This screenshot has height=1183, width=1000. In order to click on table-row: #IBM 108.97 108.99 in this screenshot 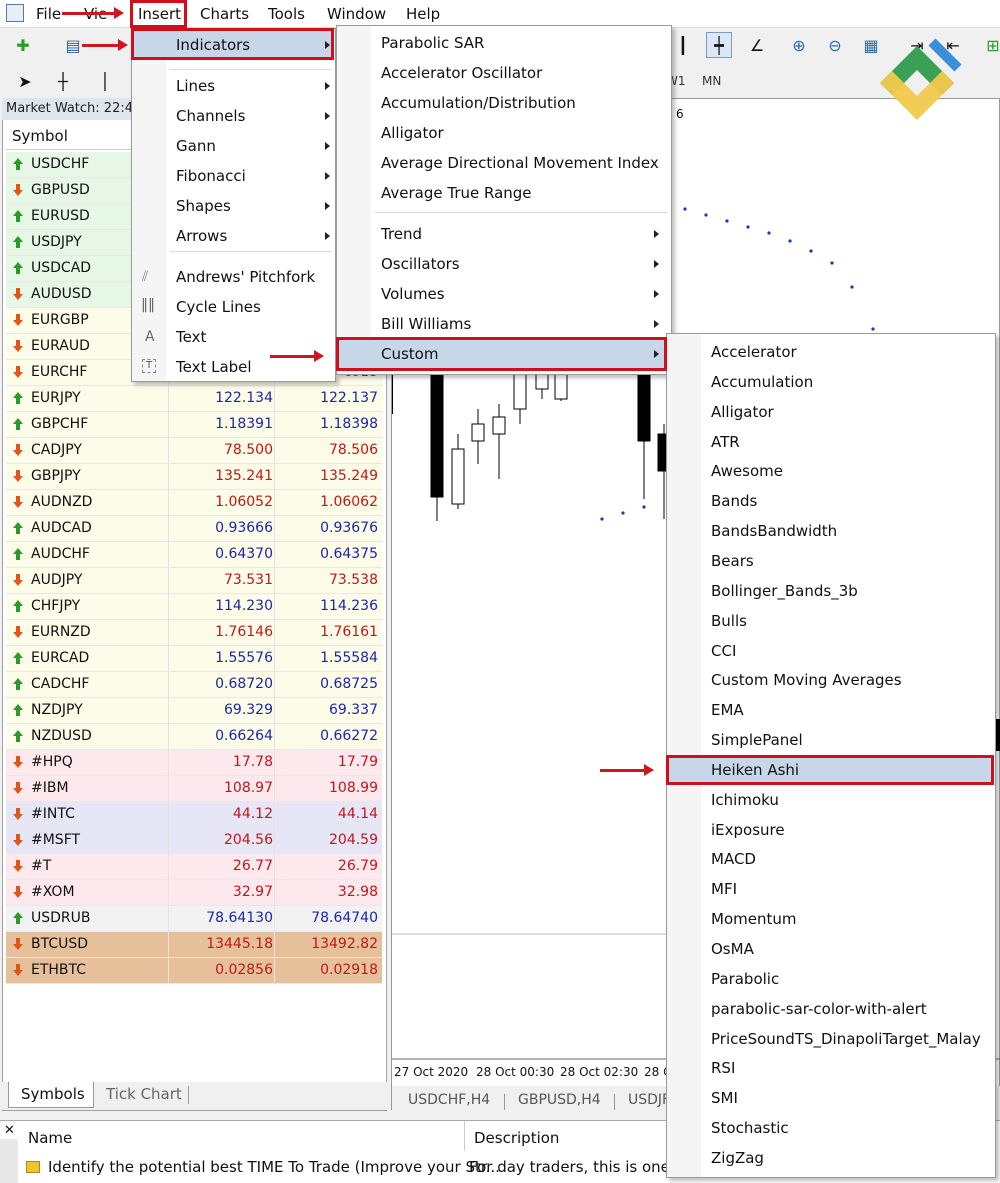, I will do `click(194, 789)`.